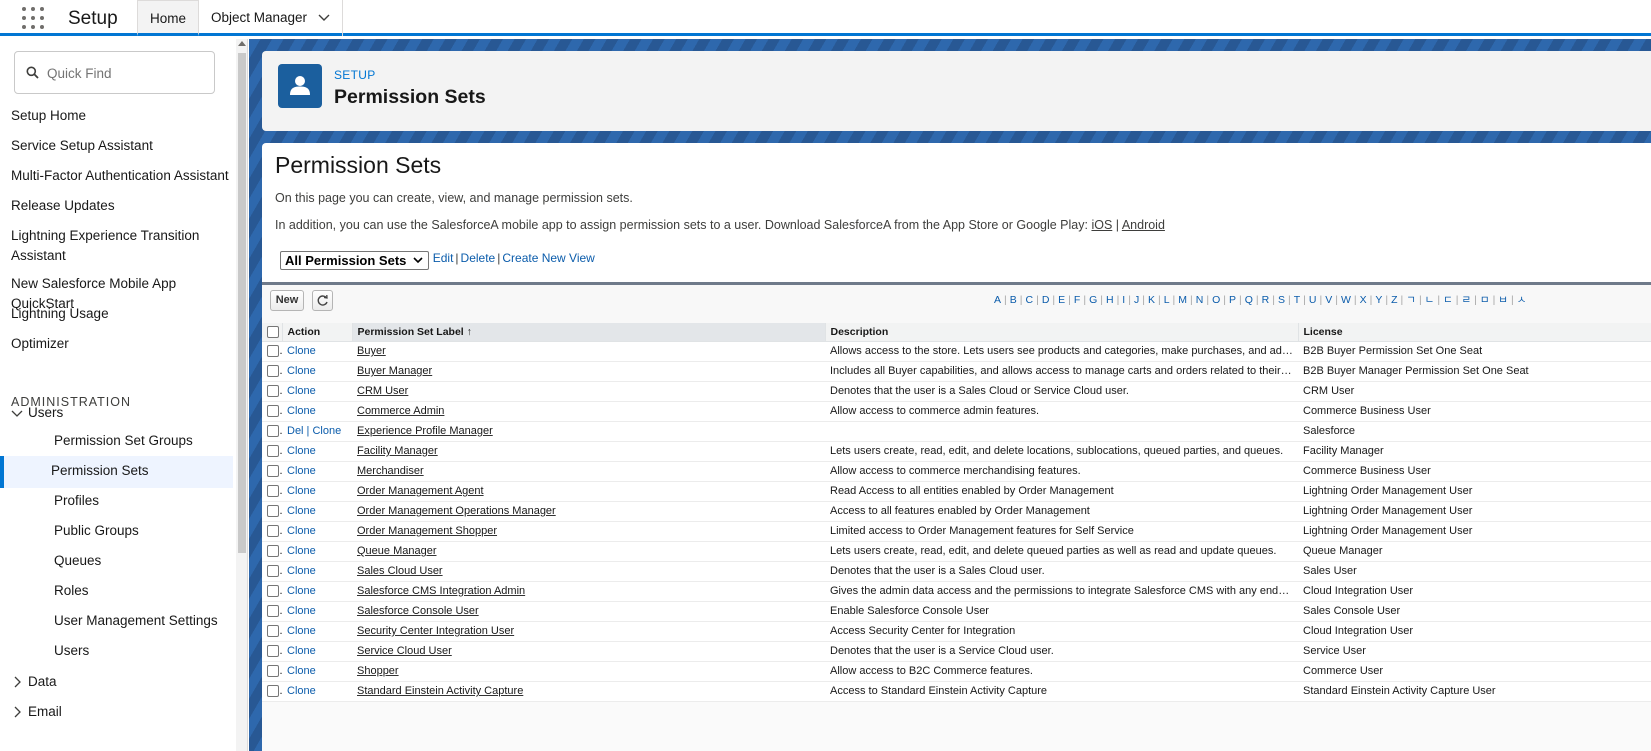  What do you see at coordinates (124, 146) in the screenshot?
I see `sidebar-item-service-setup-assistant: Service Setup Assistant` at bounding box center [124, 146].